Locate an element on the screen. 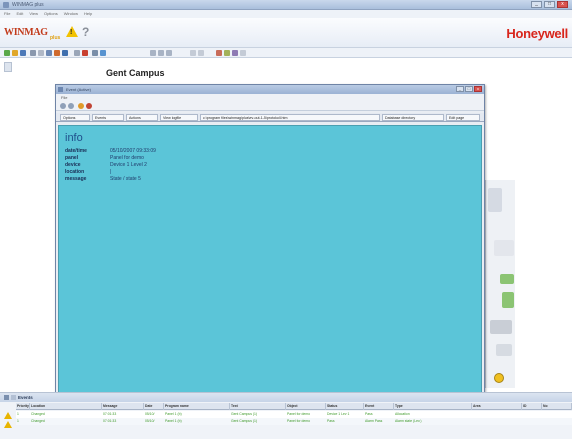 This screenshot has width=572, height=439. tab-events: Events is located at coordinates (108, 117).